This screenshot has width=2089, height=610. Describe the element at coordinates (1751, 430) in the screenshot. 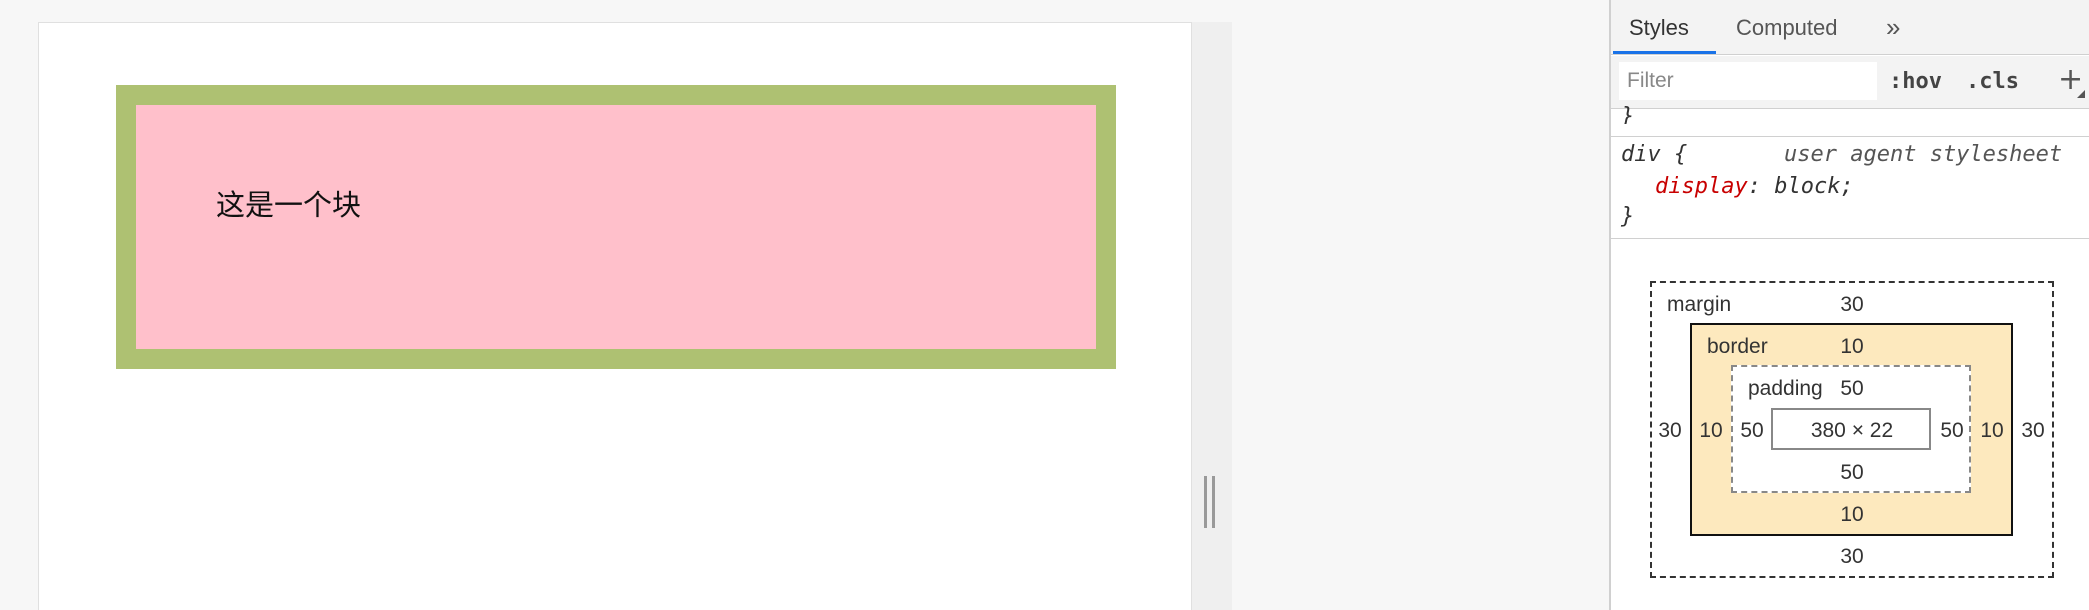

I see `padding-left-value: 50` at that location.